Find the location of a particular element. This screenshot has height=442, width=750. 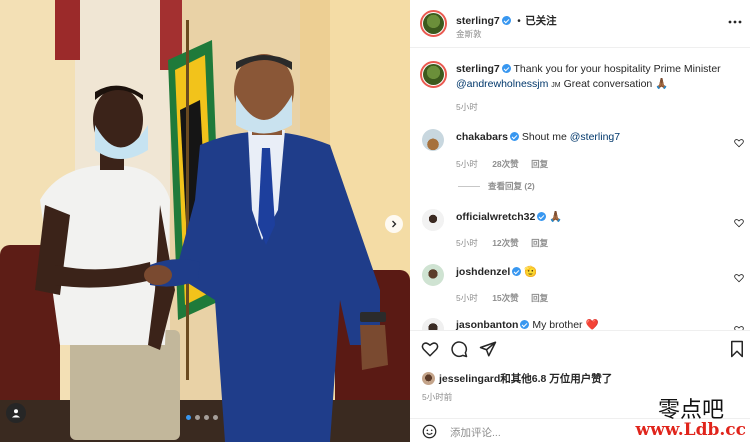

post-header: sterling7 • 已关注 金斯敦 is located at coordinates (580, 24).